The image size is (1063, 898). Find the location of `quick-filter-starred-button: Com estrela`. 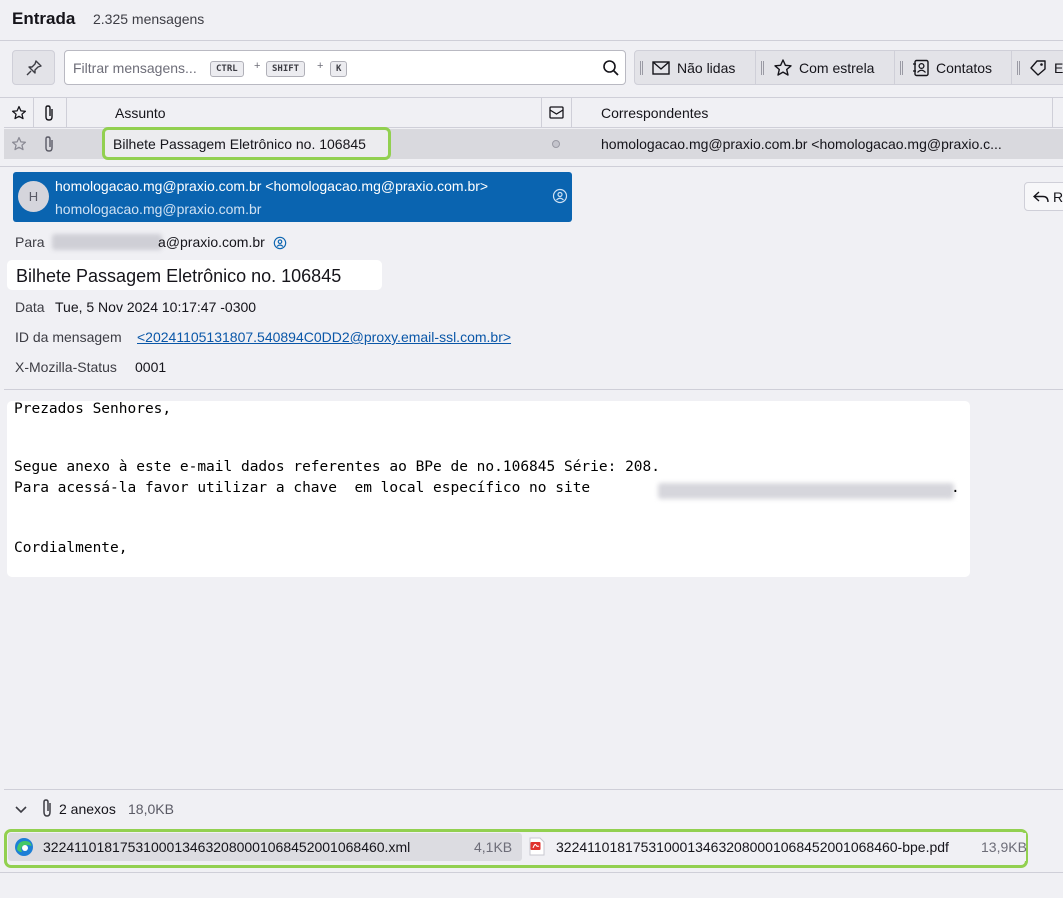

quick-filter-starred-button: Com estrela is located at coordinates (825, 67).